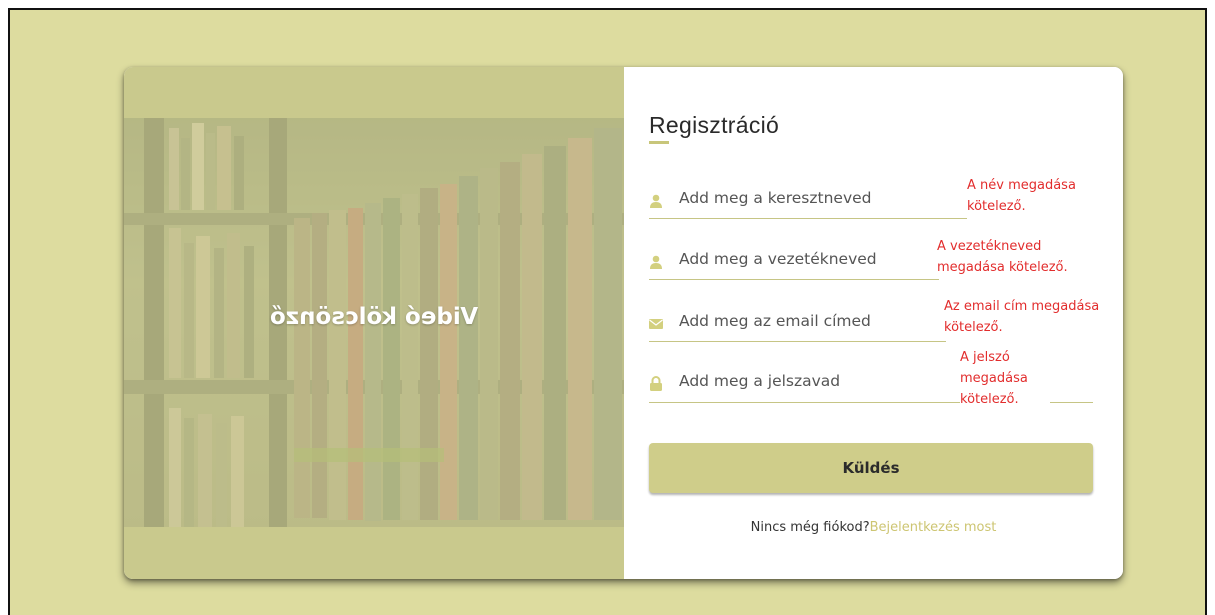 Image resolution: width=1215 pixels, height=615 pixels. Describe the element at coordinates (809, 259) in the screenshot. I see `last-name-input` at that location.